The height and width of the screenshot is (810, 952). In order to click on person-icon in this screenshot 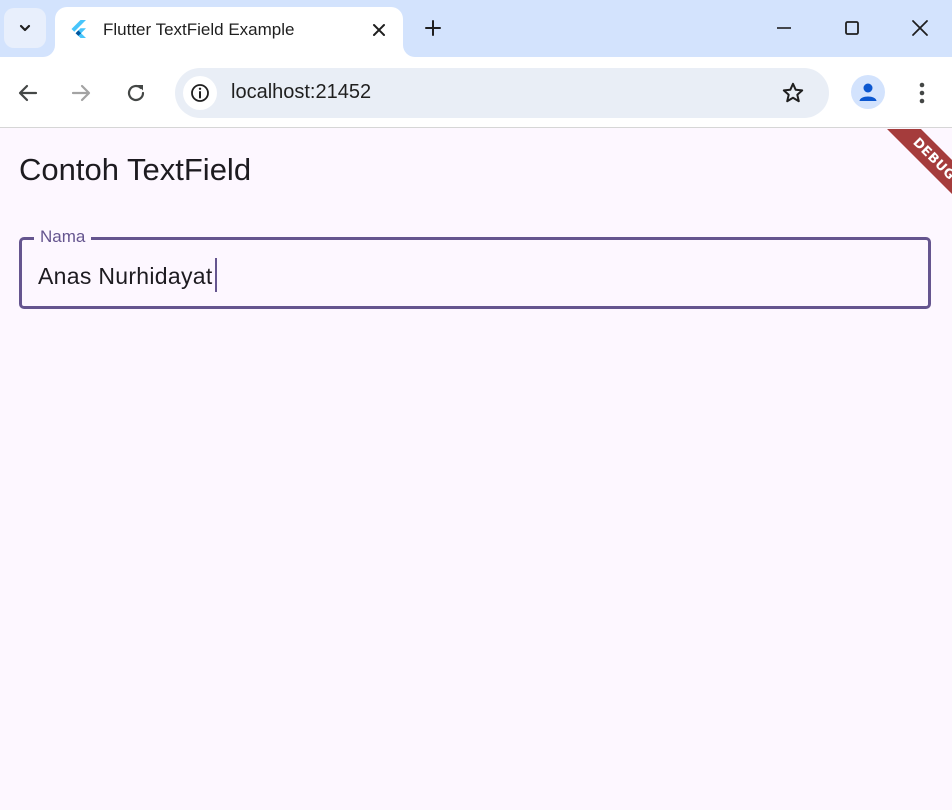, I will do `click(868, 92)`.